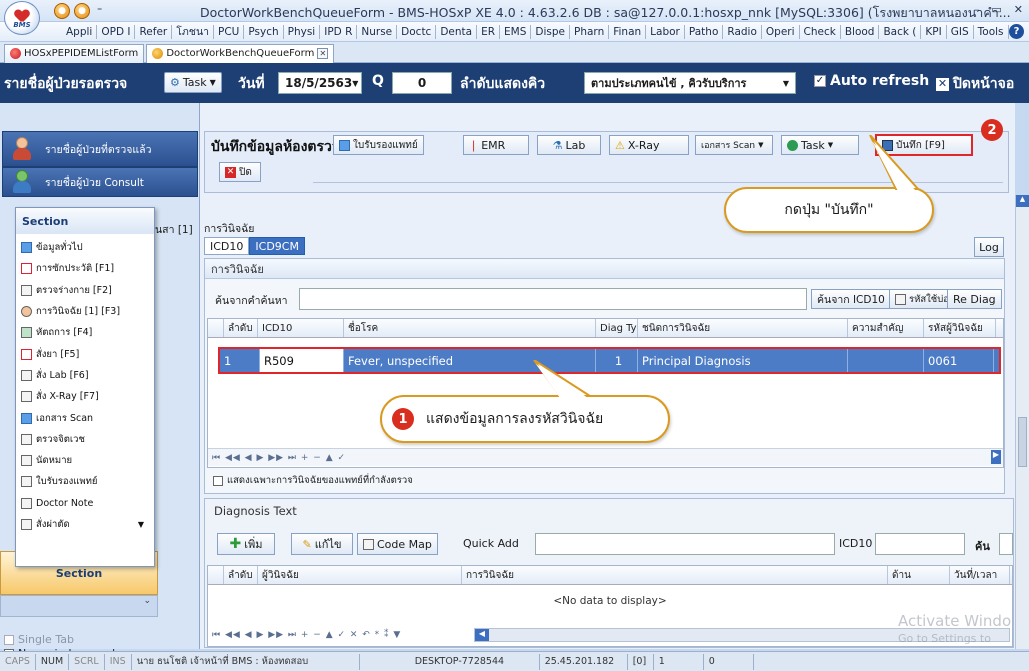 Image resolution: width=1029 pixels, height=671 pixels. What do you see at coordinates (1022, 201) in the screenshot?
I see `scroll-up-icon: ▲` at bounding box center [1022, 201].